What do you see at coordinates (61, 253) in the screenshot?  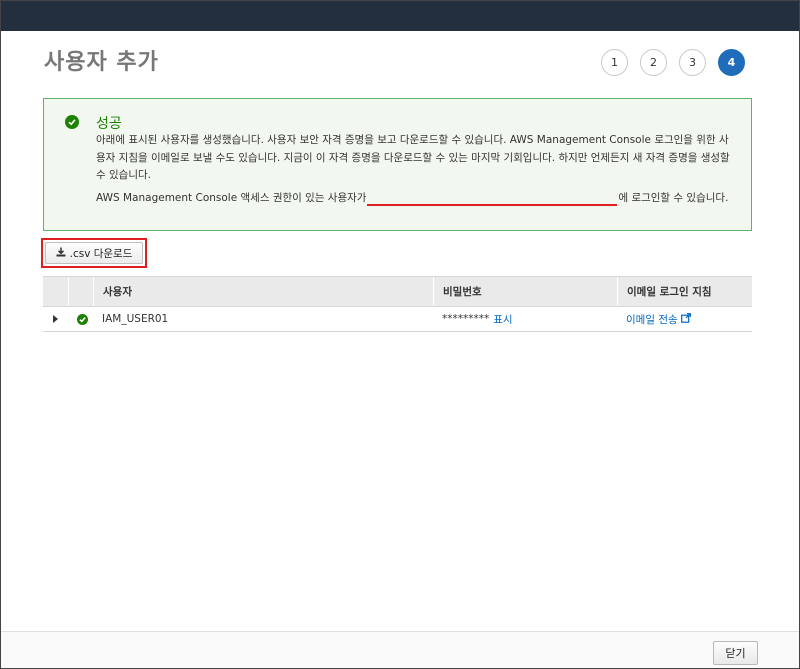 I see `download-icon` at bounding box center [61, 253].